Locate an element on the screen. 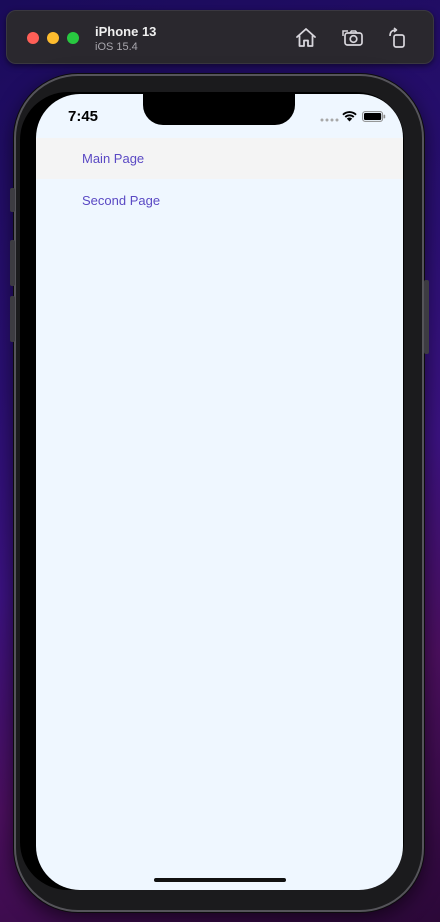  home-icon is located at coordinates (306, 38).